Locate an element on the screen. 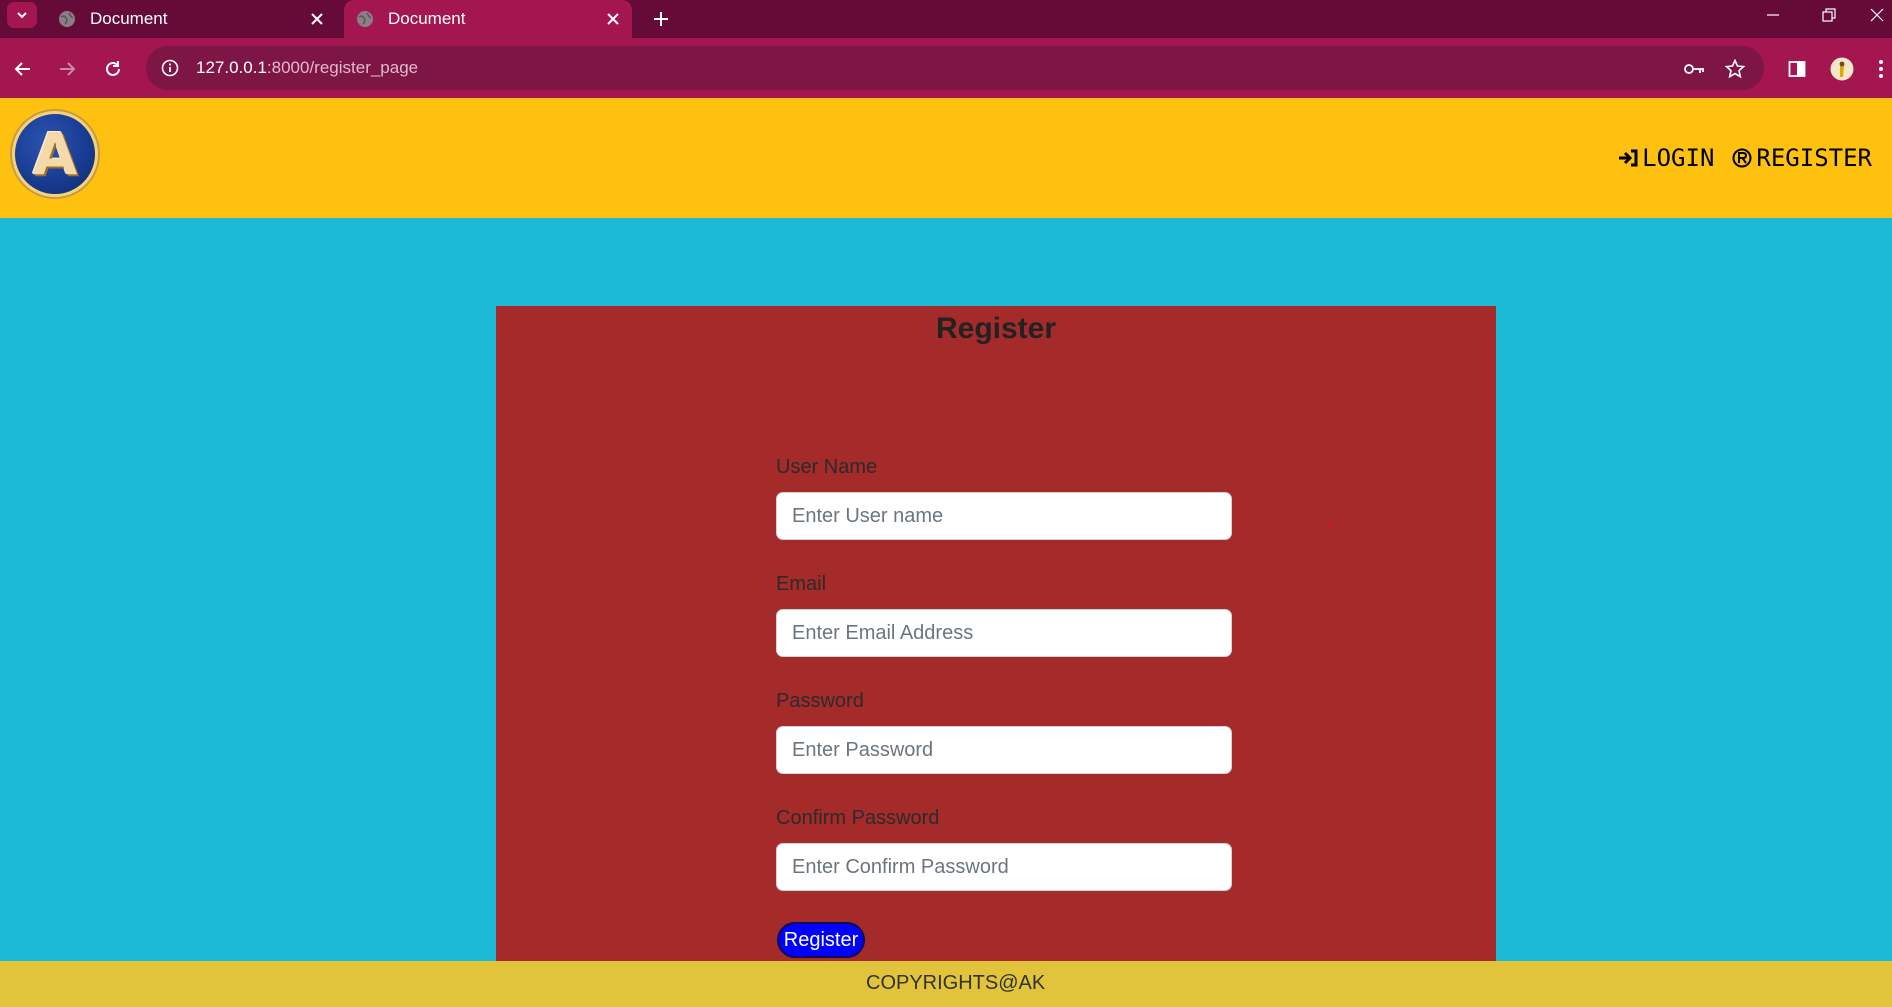 Image resolution: width=1892 pixels, height=1007 pixels. username-input is located at coordinates (1004, 516).